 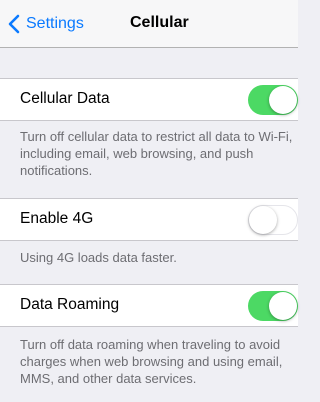 I want to click on enable-4g-label: Enable 4G, so click(x=57, y=218).